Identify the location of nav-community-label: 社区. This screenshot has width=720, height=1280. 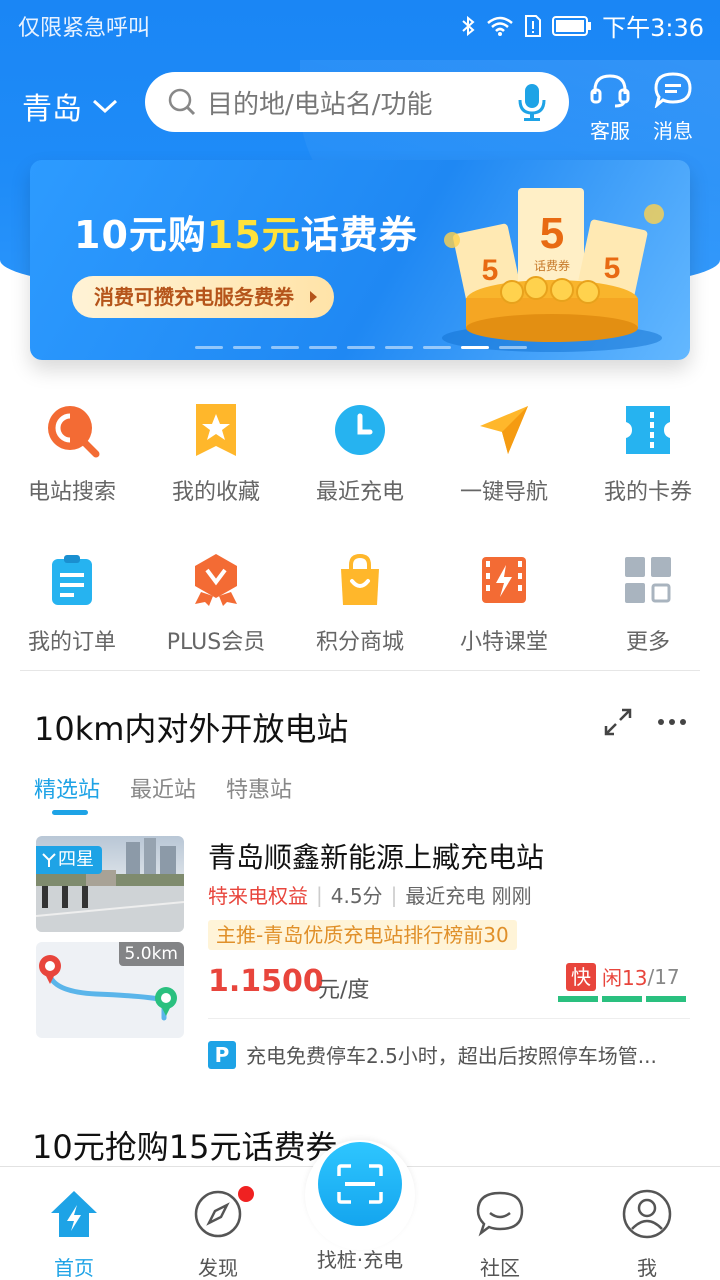
(500, 1268).